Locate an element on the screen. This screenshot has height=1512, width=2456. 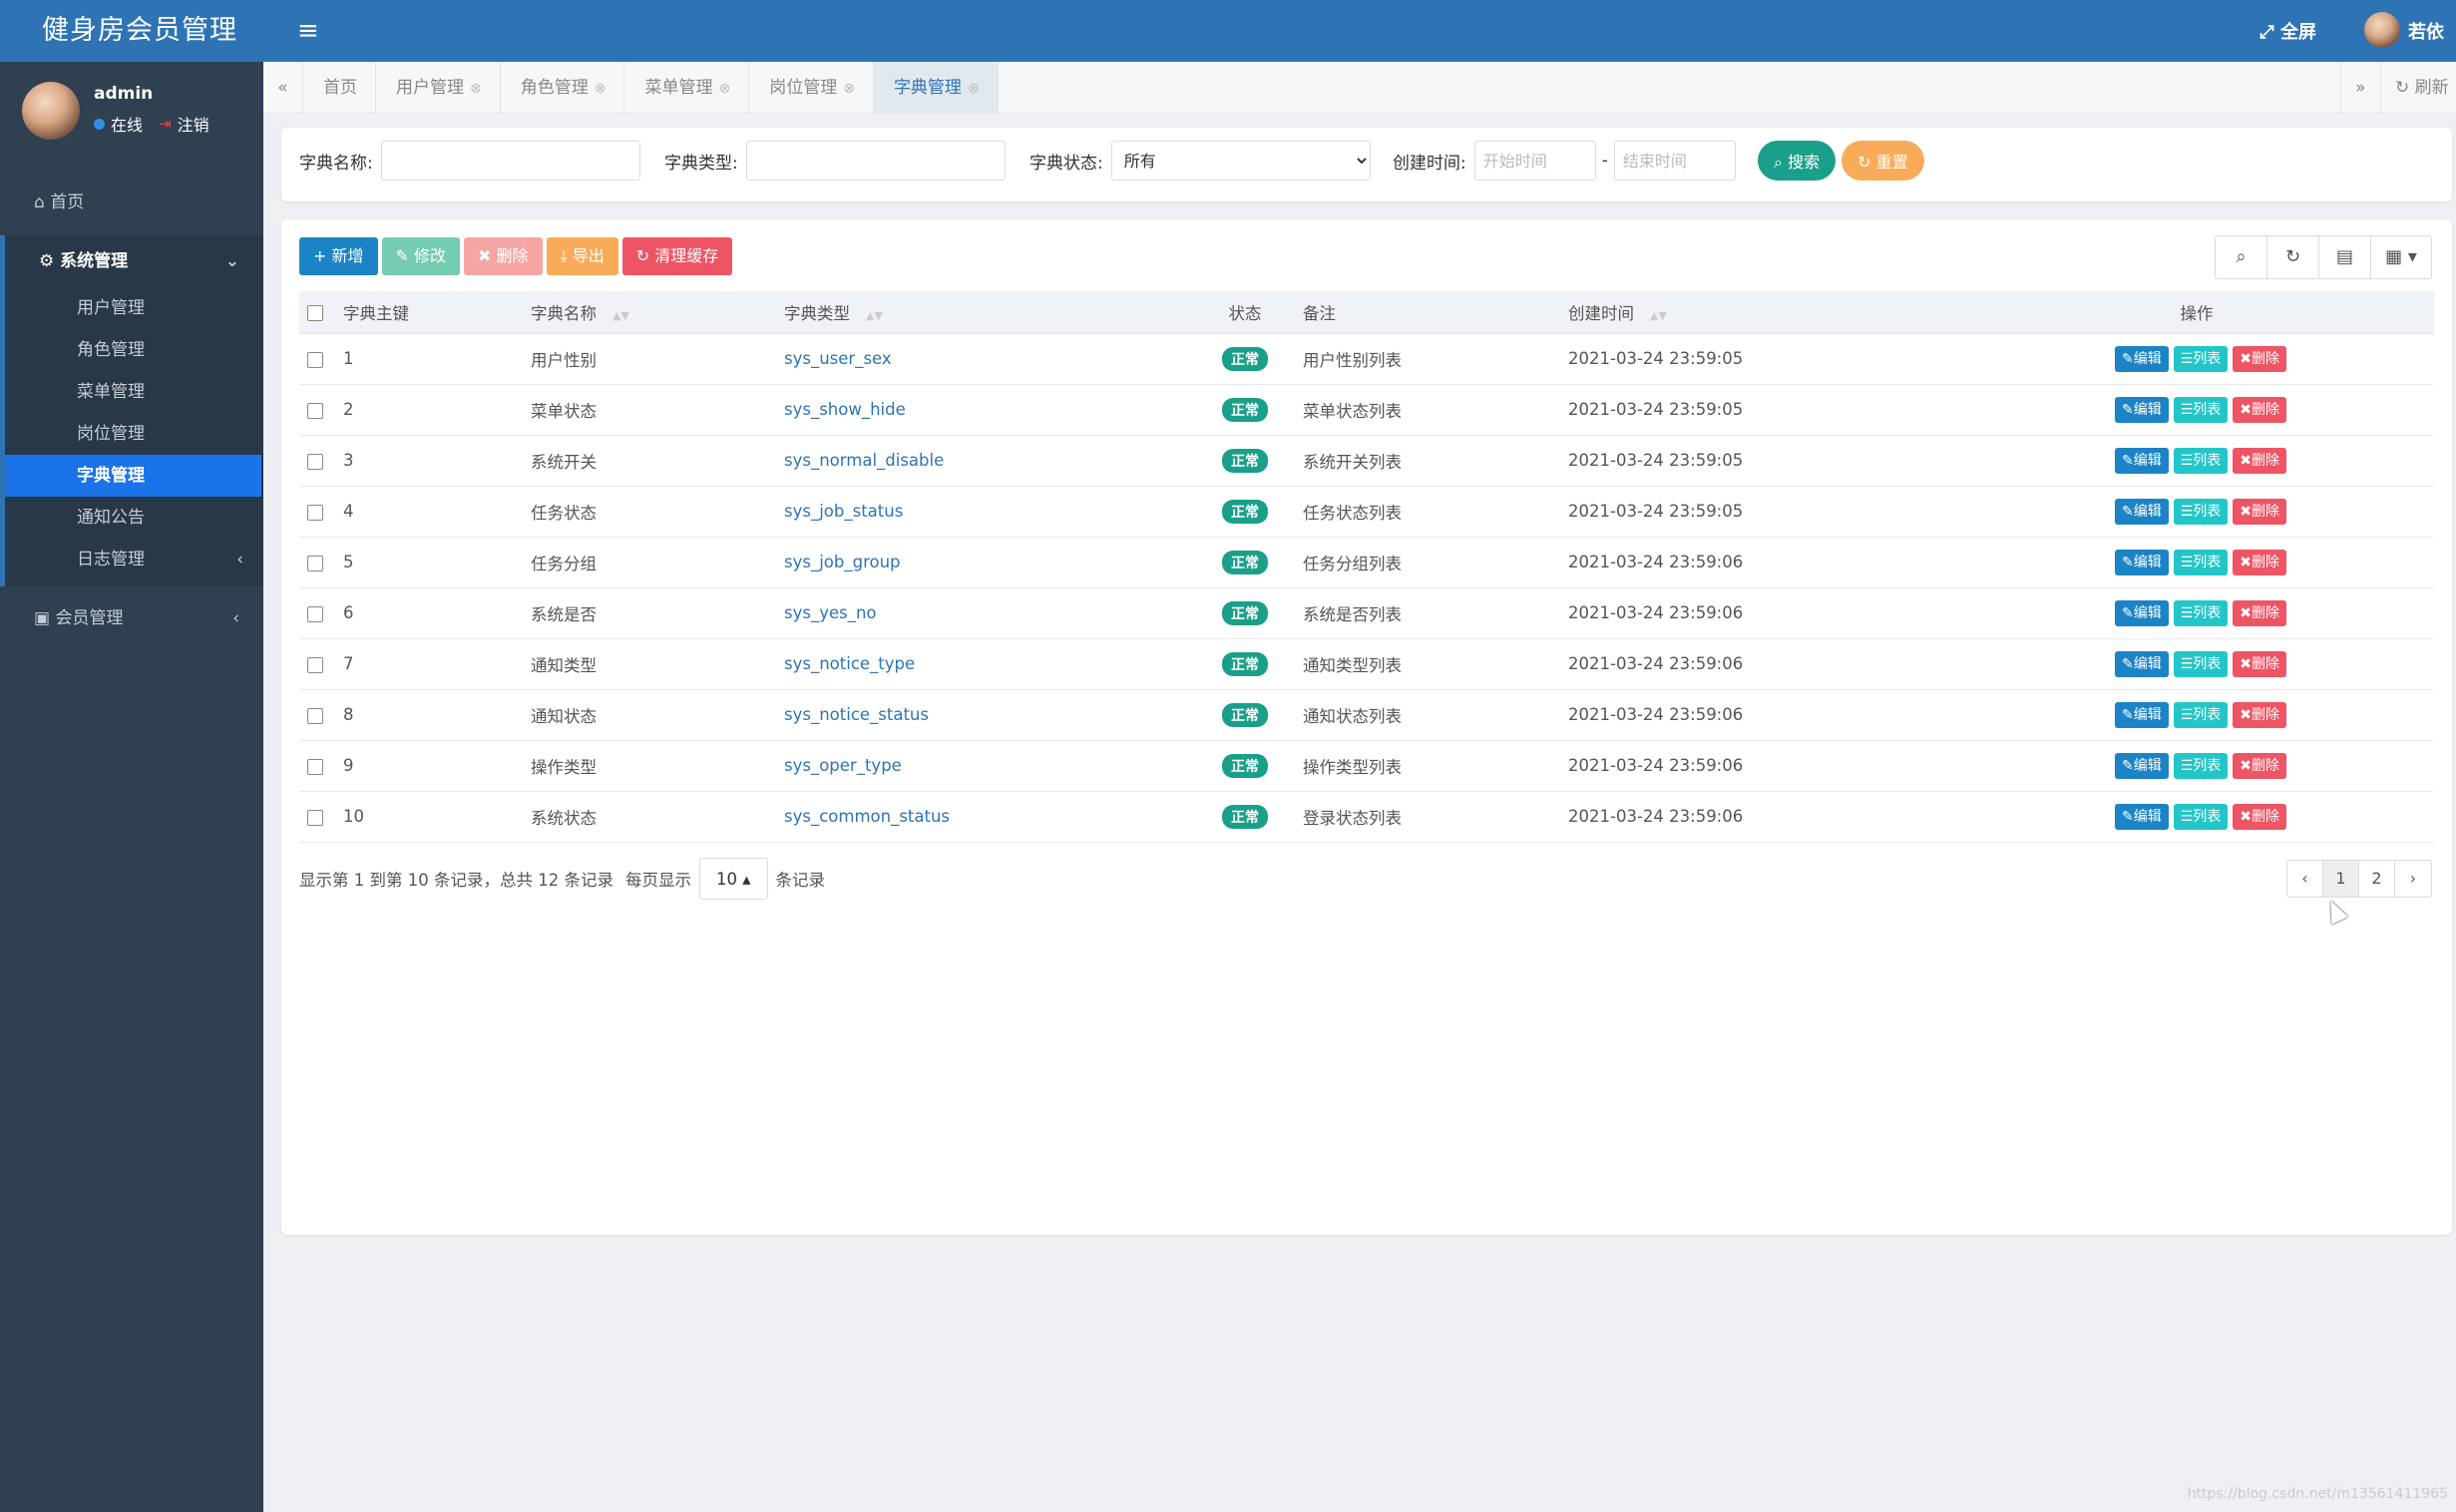
signout-icon: ⇥ is located at coordinates (165, 124).